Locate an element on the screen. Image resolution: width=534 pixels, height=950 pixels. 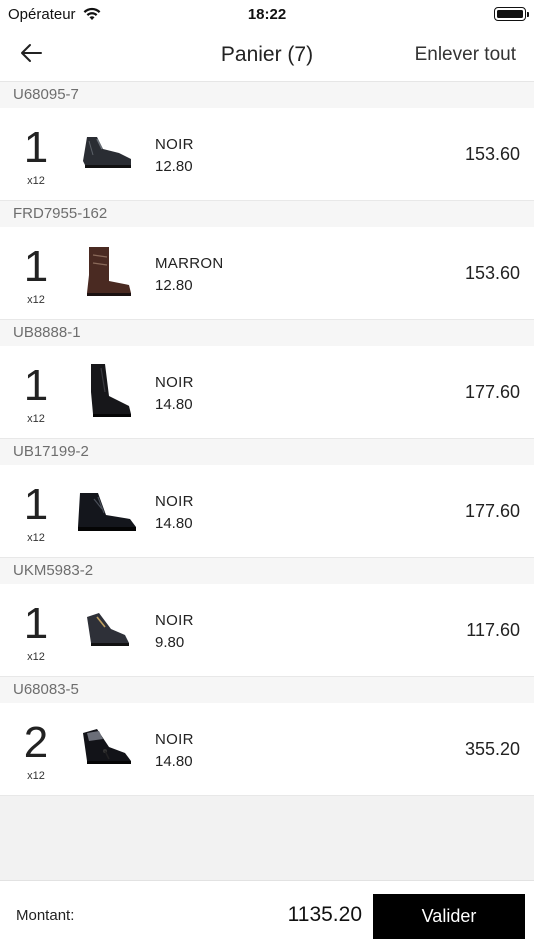
line-total: 117.60 is located at coordinates (493, 630).